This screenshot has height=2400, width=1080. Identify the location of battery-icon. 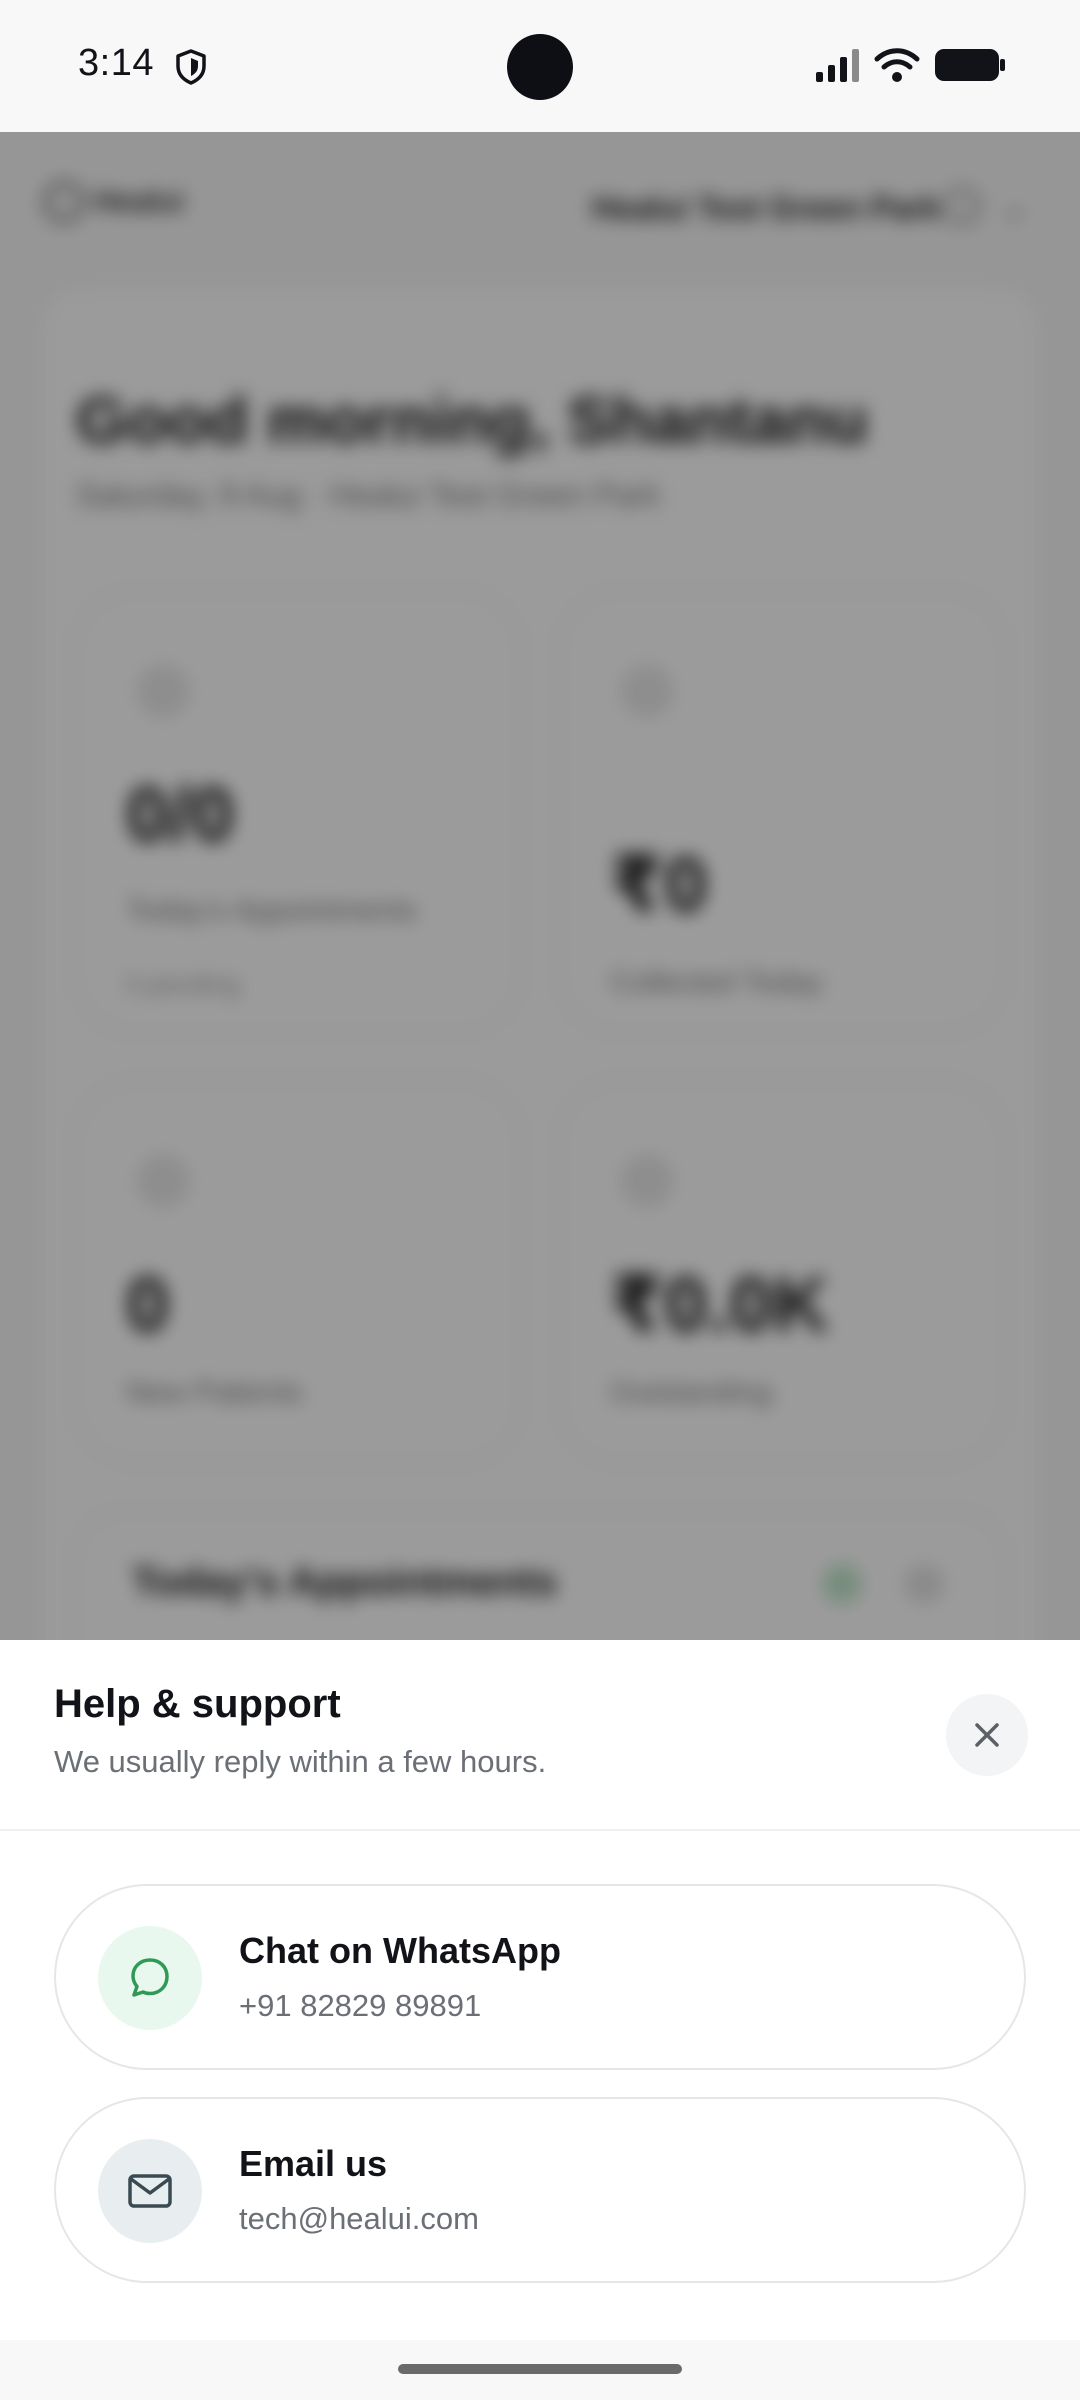
(970, 65).